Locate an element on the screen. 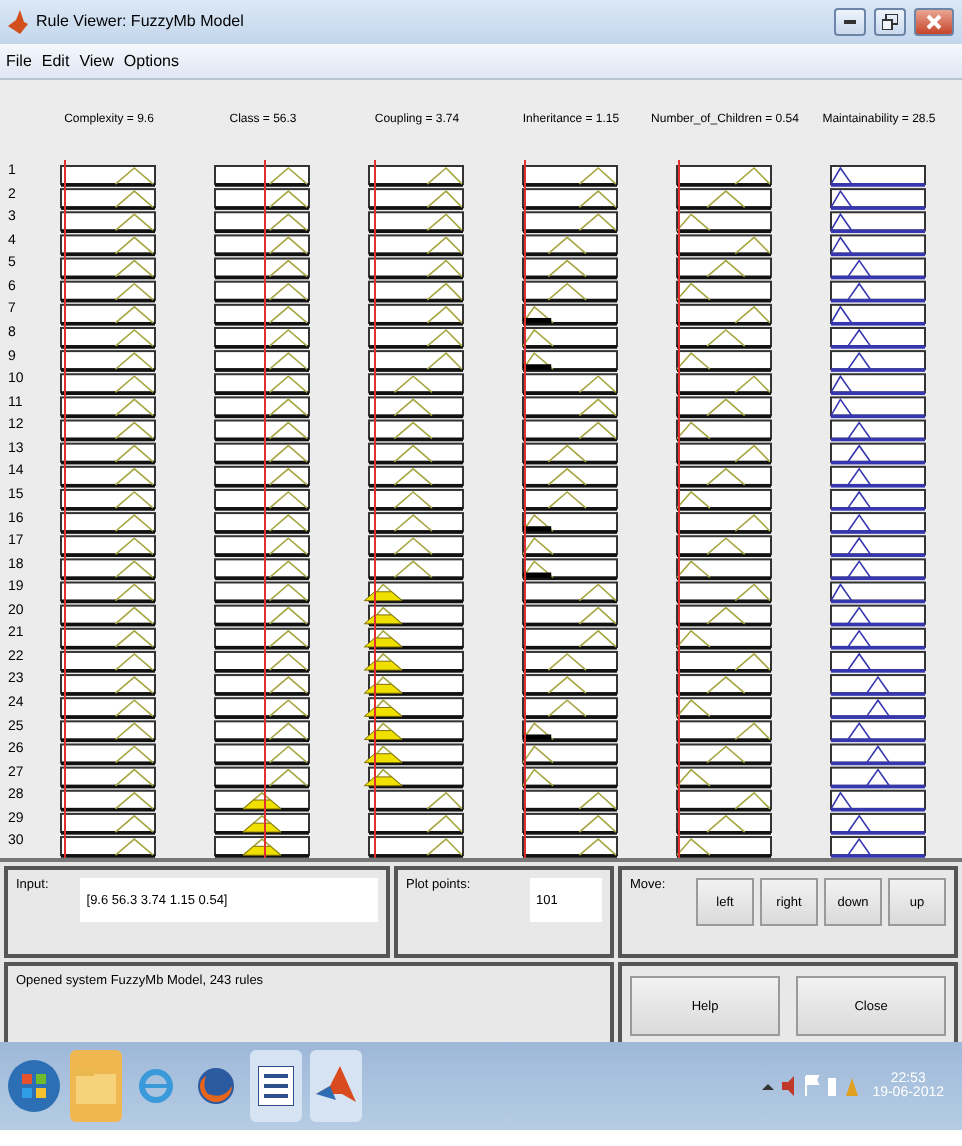 This screenshot has height=1146, width=962. peak-logo-icon is located at coordinates (336, 1086).